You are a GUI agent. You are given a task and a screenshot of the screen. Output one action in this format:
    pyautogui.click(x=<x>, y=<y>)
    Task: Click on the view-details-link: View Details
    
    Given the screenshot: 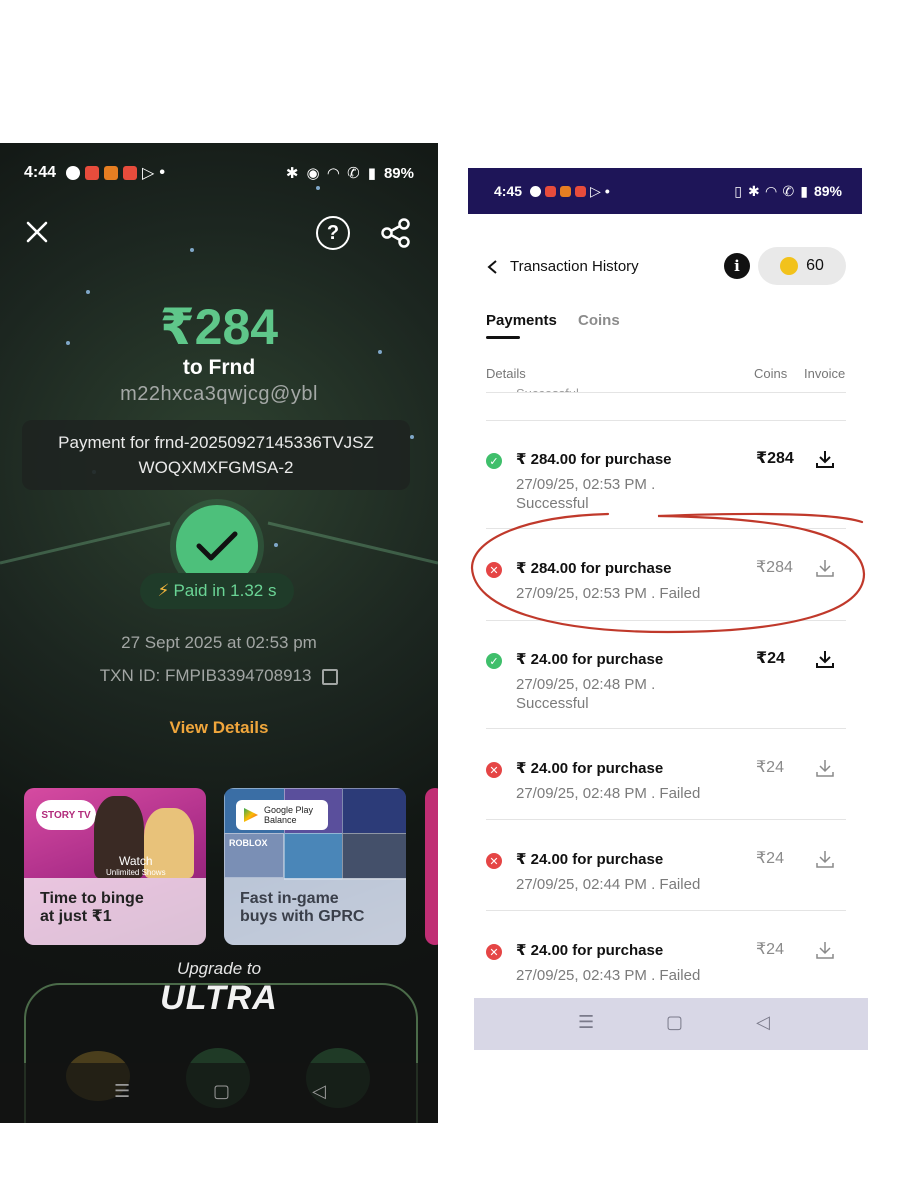 What is the action you would take?
    pyautogui.click(x=219, y=728)
    